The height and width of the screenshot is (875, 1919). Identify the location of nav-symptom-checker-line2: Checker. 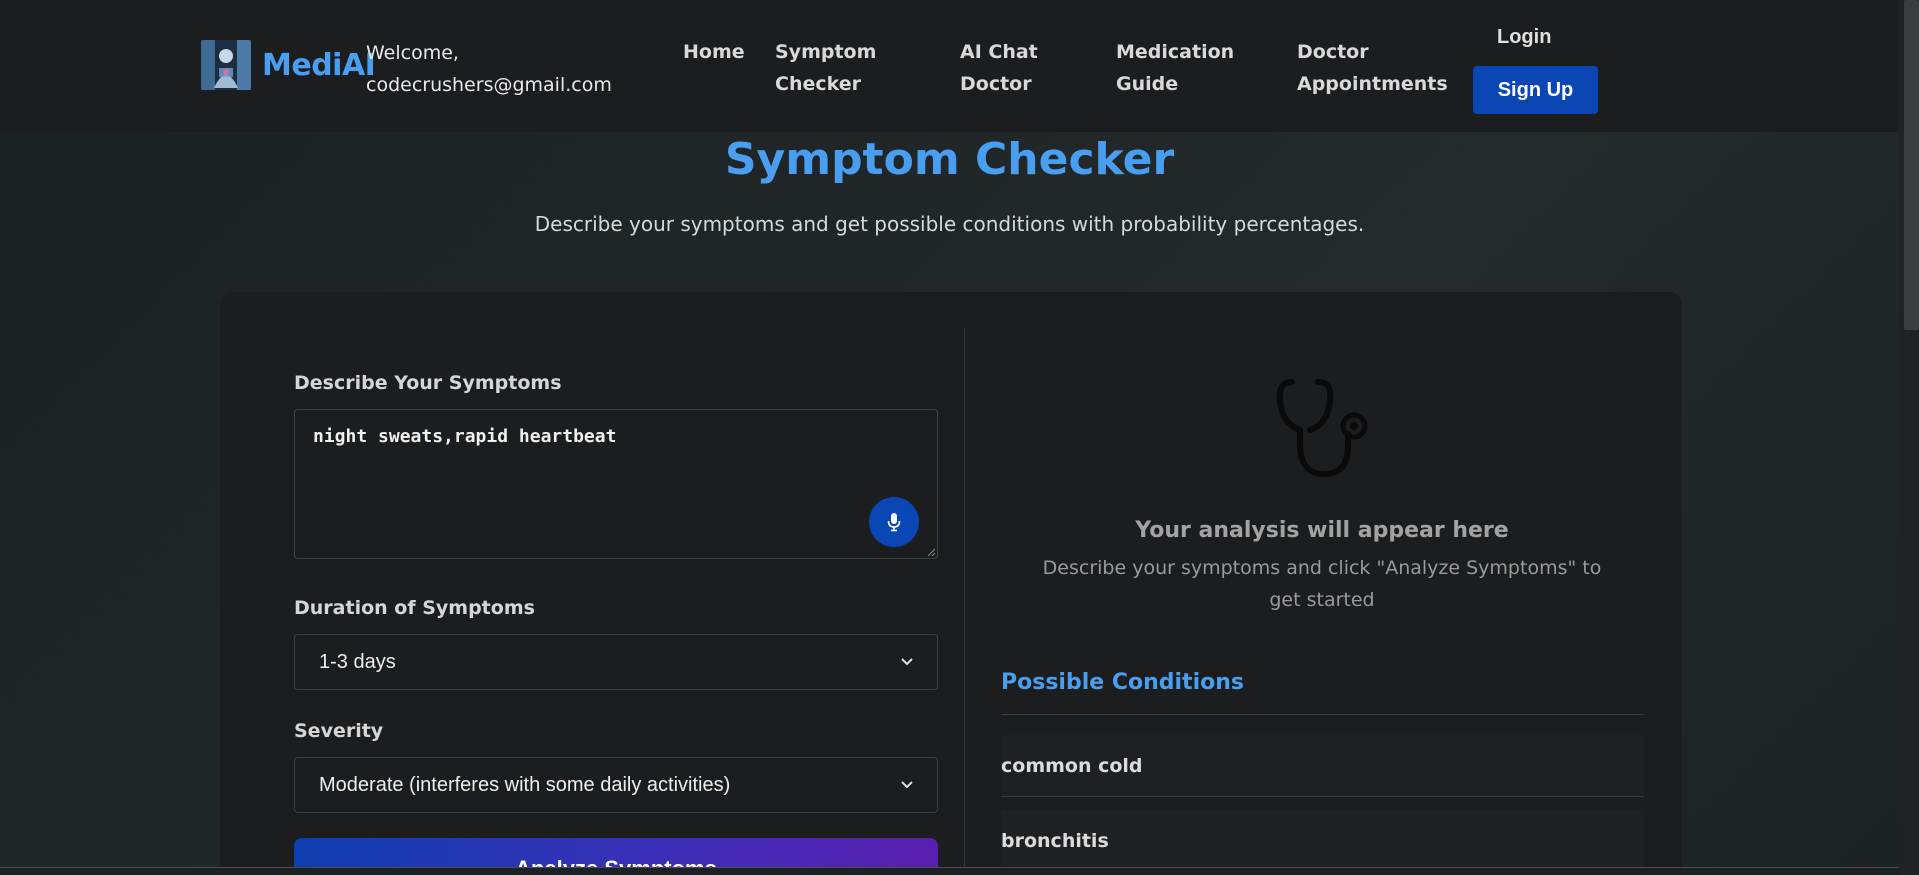
(818, 84).